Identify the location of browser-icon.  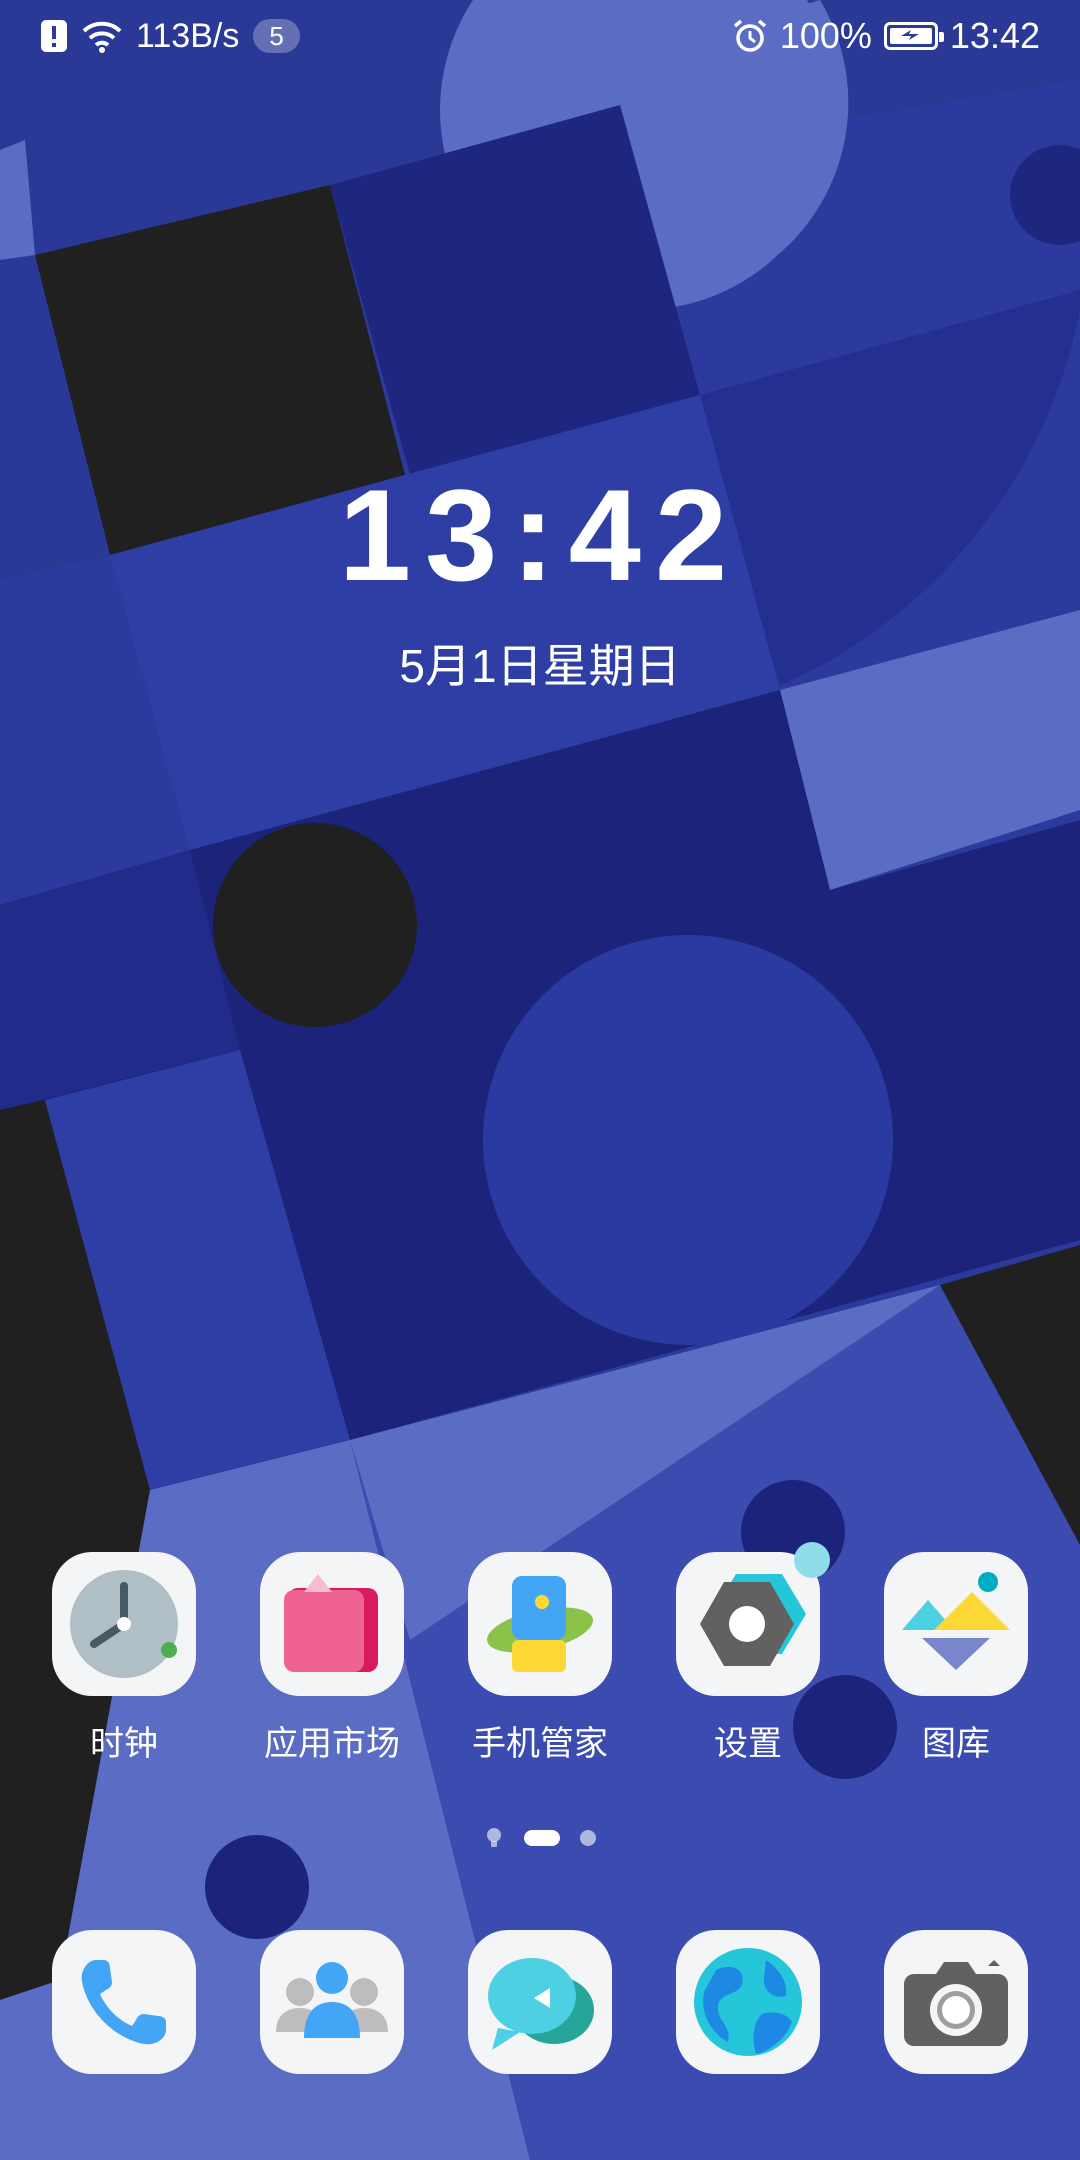
(748, 2002).